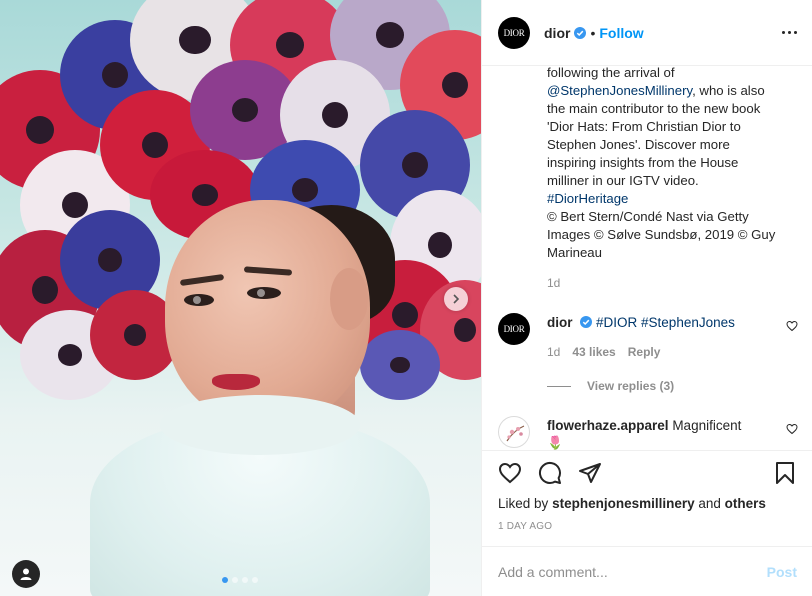  I want to click on liked-by-prefix: Liked by, so click(523, 503).